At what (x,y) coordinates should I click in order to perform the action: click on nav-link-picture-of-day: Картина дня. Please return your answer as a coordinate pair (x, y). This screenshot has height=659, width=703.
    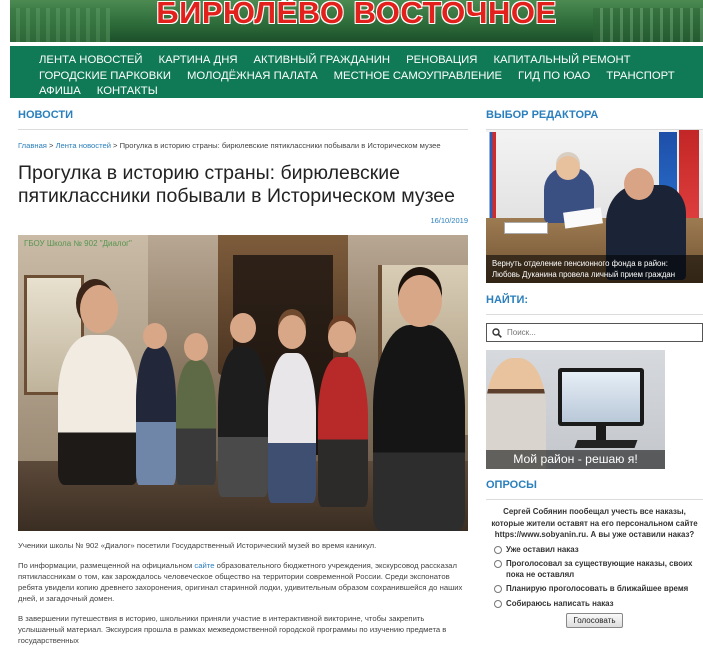
    Looking at the image, I should click on (198, 61).